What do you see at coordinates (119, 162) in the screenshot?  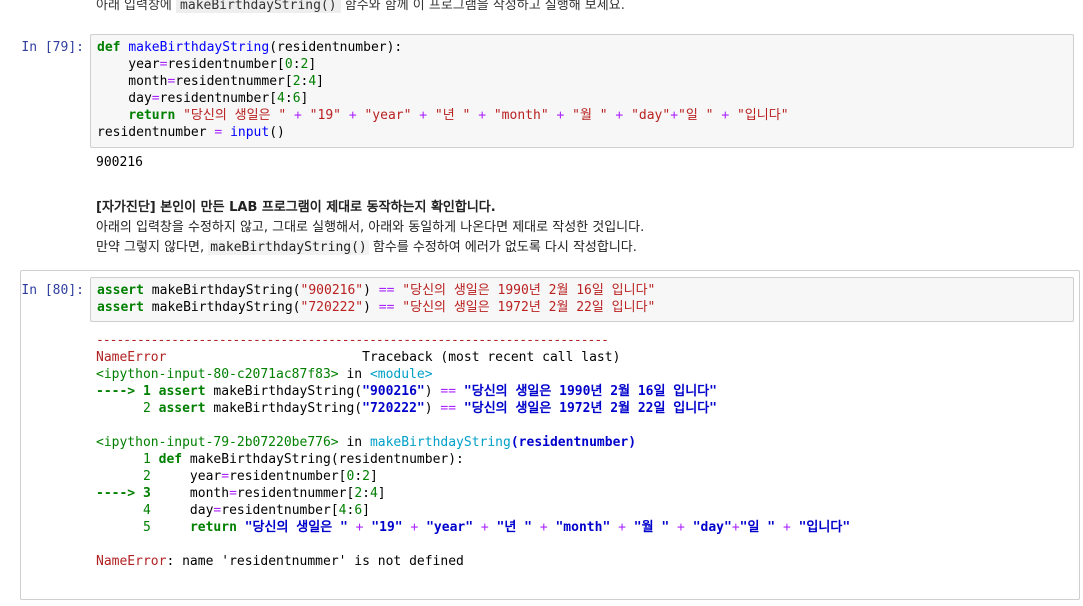 I see `cell-79-output: 900216` at bounding box center [119, 162].